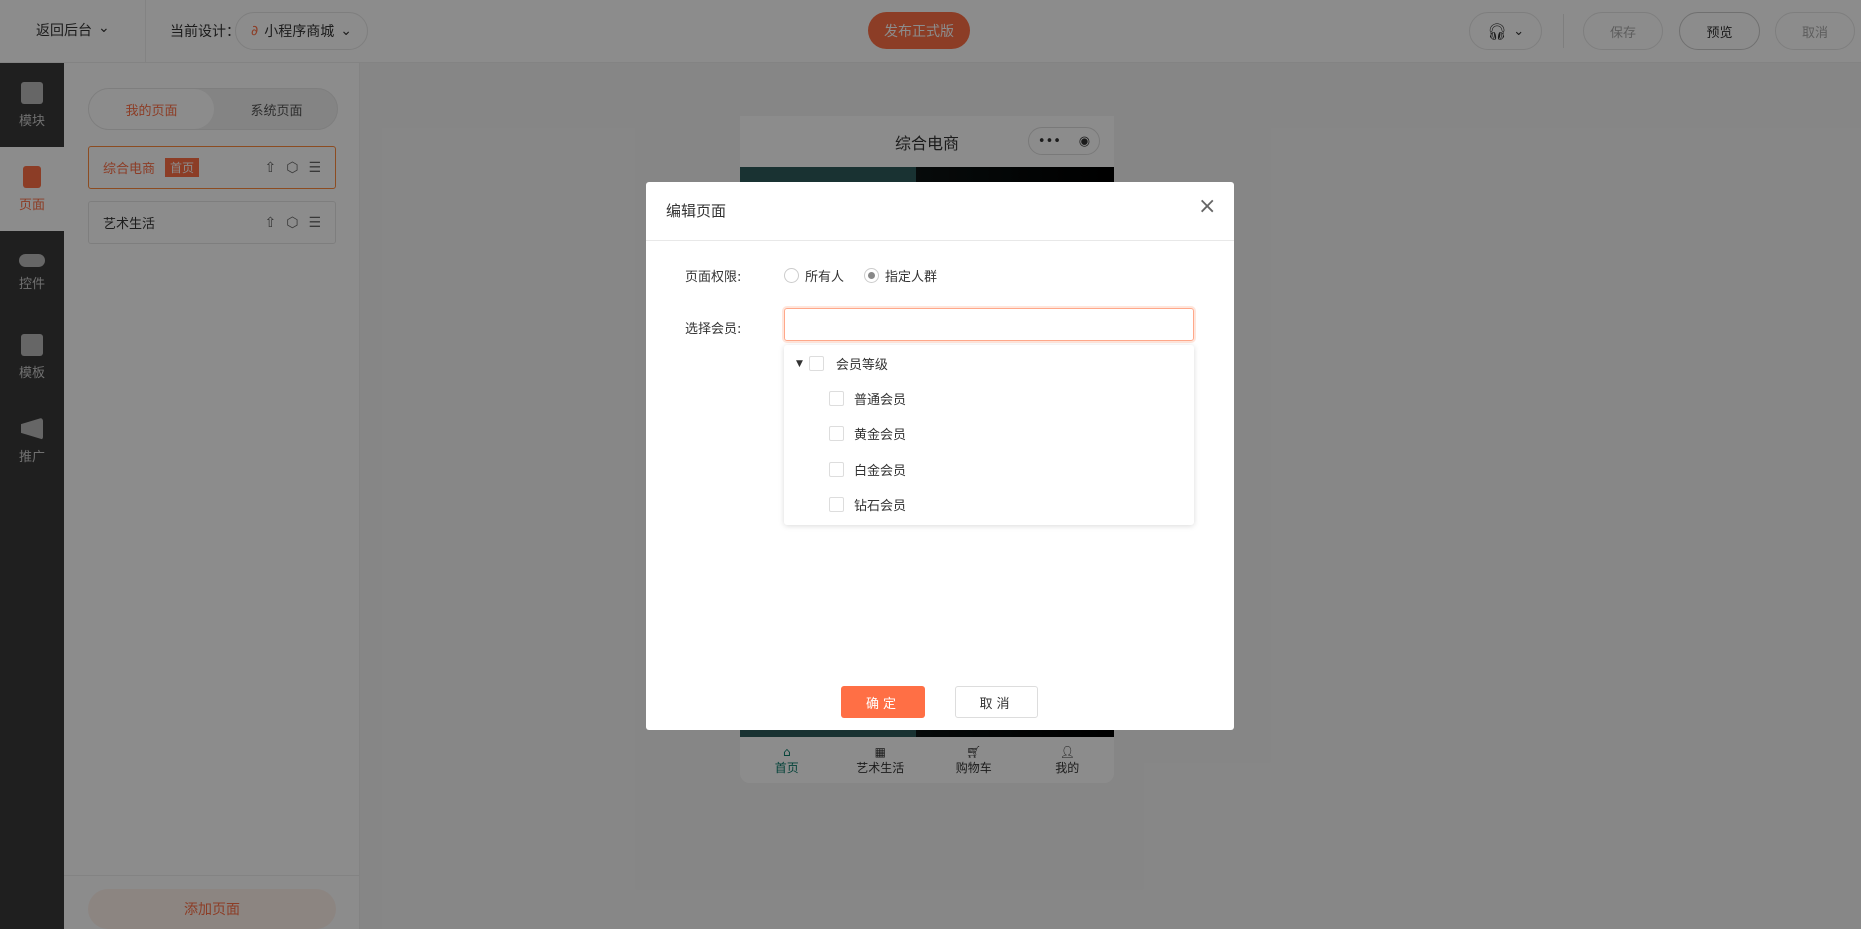 This screenshot has height=929, width=1861. Describe the element at coordinates (880, 400) in the screenshot. I see `tree-label: 普通会员` at that location.